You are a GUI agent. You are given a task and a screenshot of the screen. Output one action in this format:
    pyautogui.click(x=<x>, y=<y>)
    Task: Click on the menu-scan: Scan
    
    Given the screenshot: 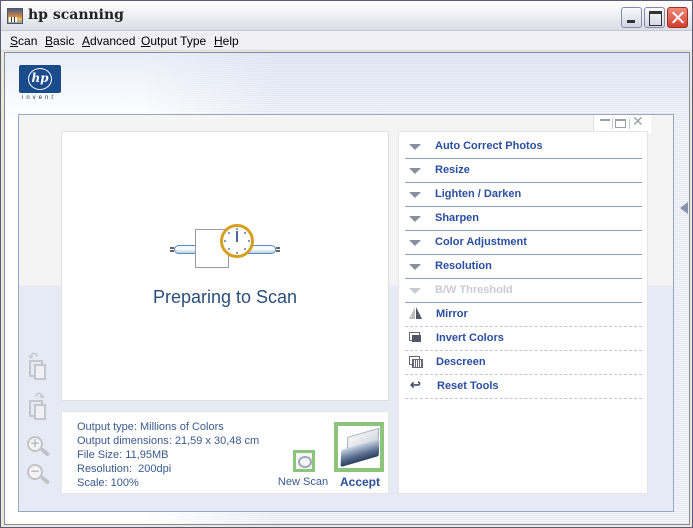 What is the action you would take?
    pyautogui.click(x=23, y=41)
    